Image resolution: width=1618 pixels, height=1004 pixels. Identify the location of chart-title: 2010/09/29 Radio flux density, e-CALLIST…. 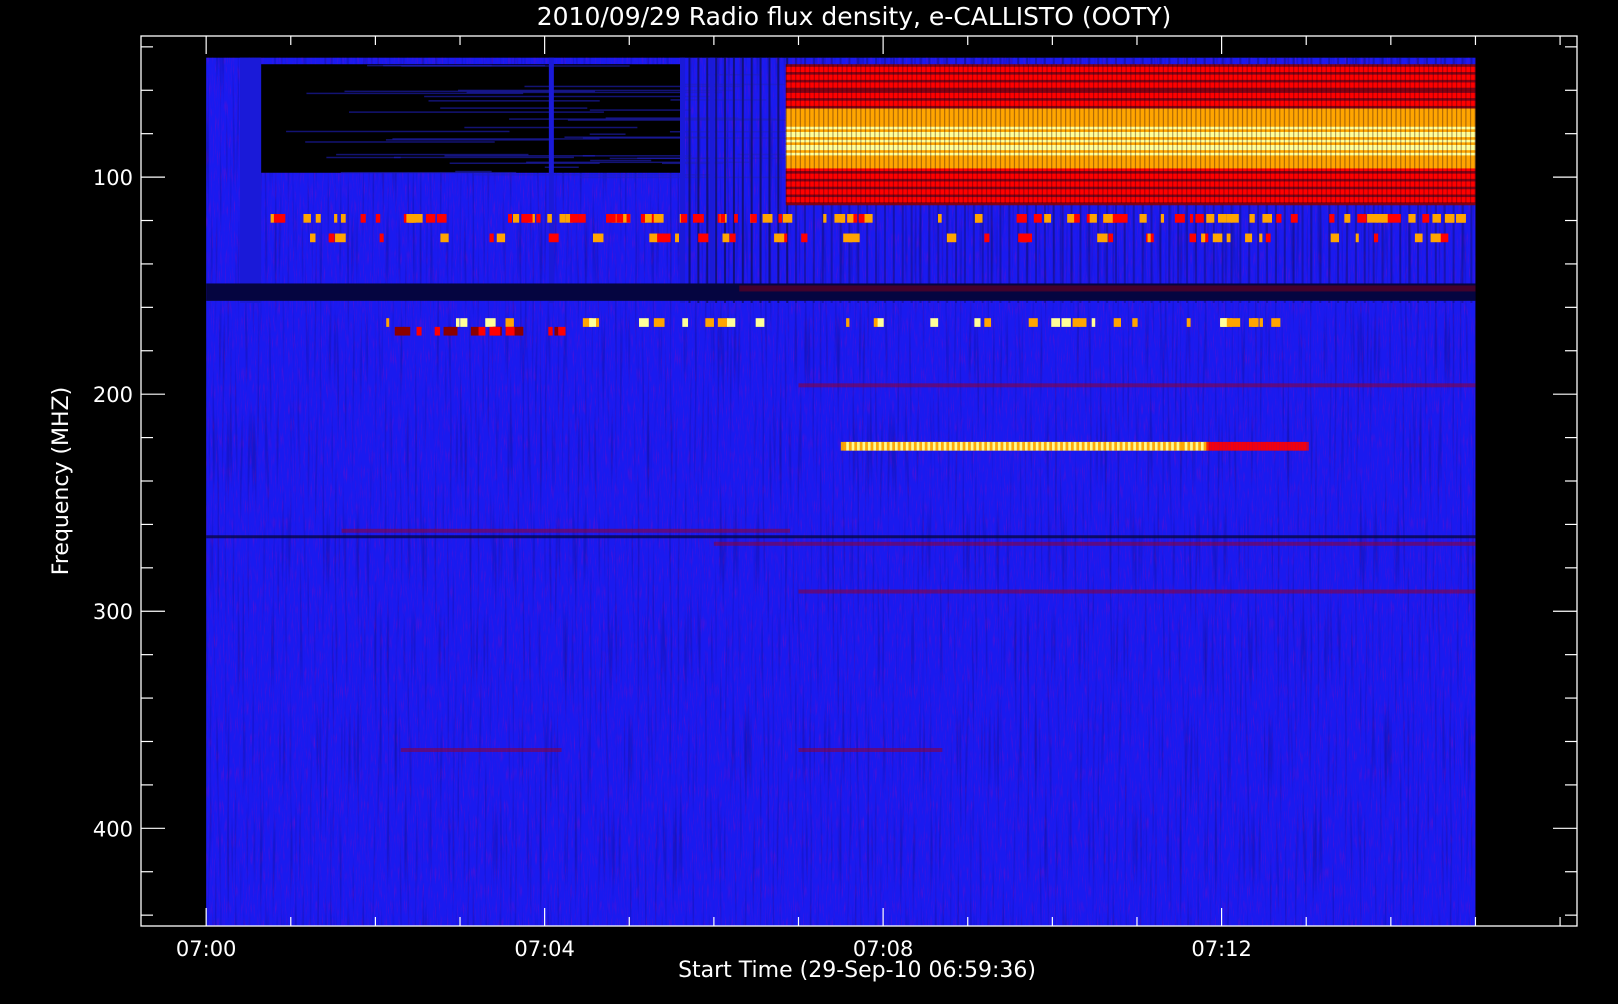
(854, 16).